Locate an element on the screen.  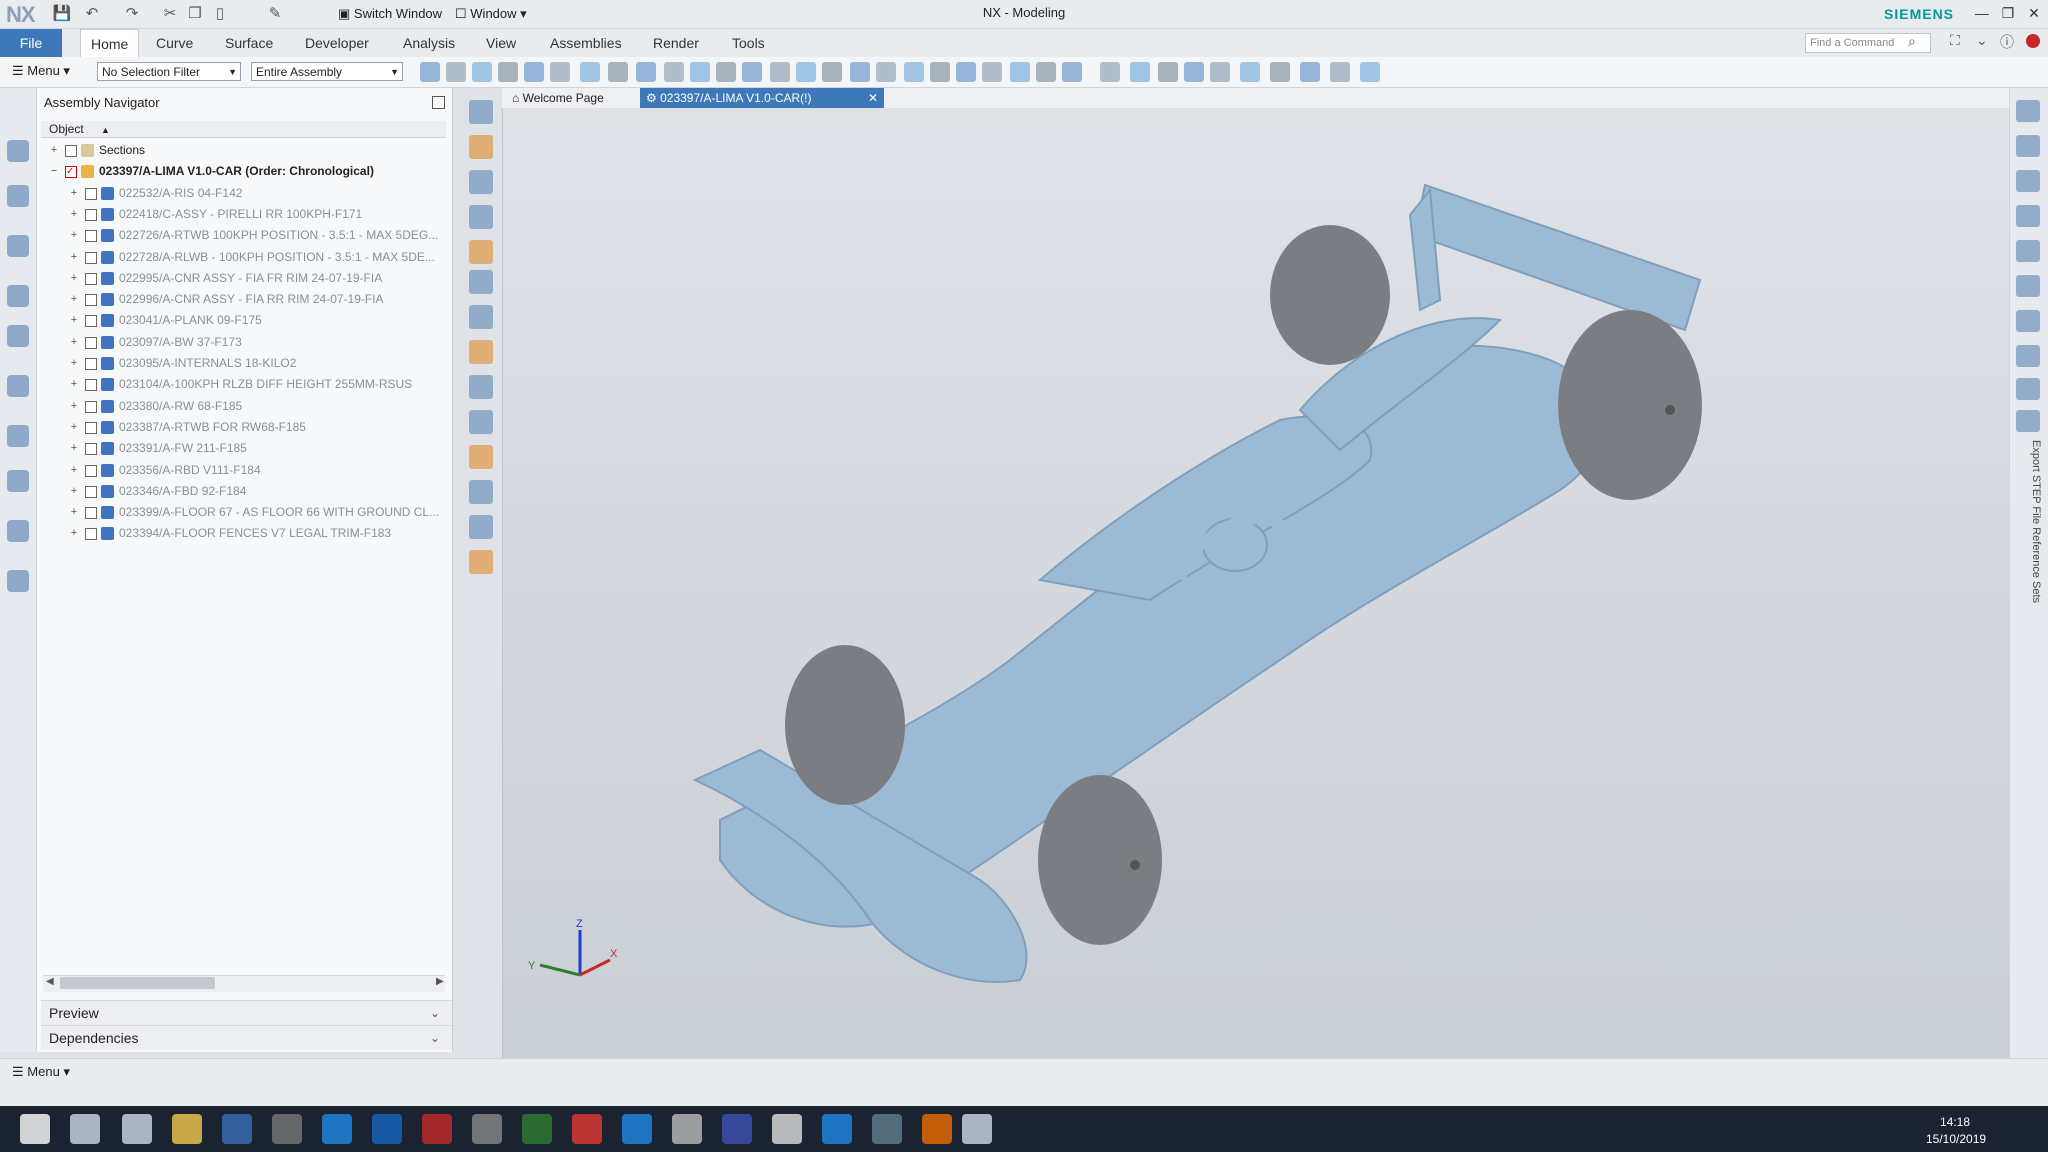
scroll-right-icon: ▶ is located at coordinates (440, 981).